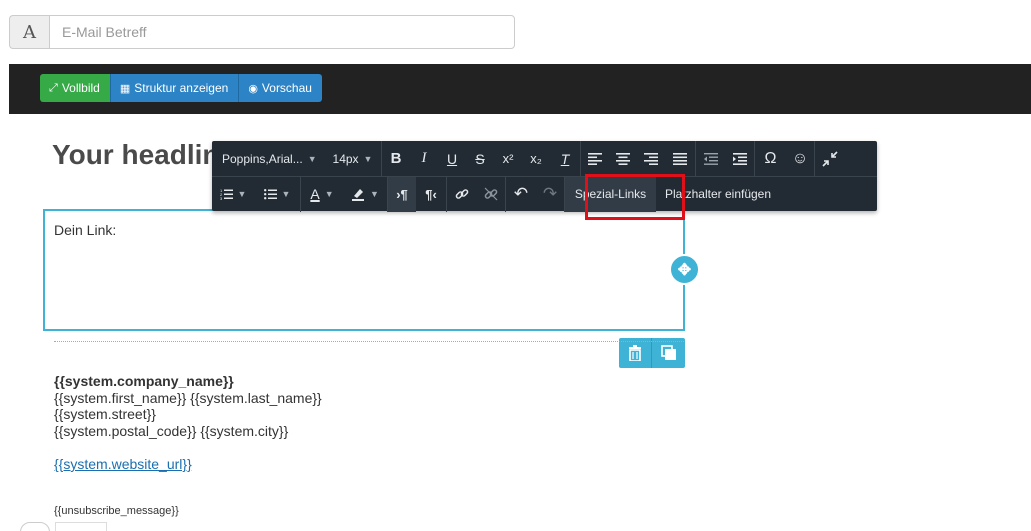 Image resolution: width=1031 pixels, height=531 pixels. Describe the element at coordinates (277, 194) in the screenshot. I see `unordered-list-icon: ▼` at that location.